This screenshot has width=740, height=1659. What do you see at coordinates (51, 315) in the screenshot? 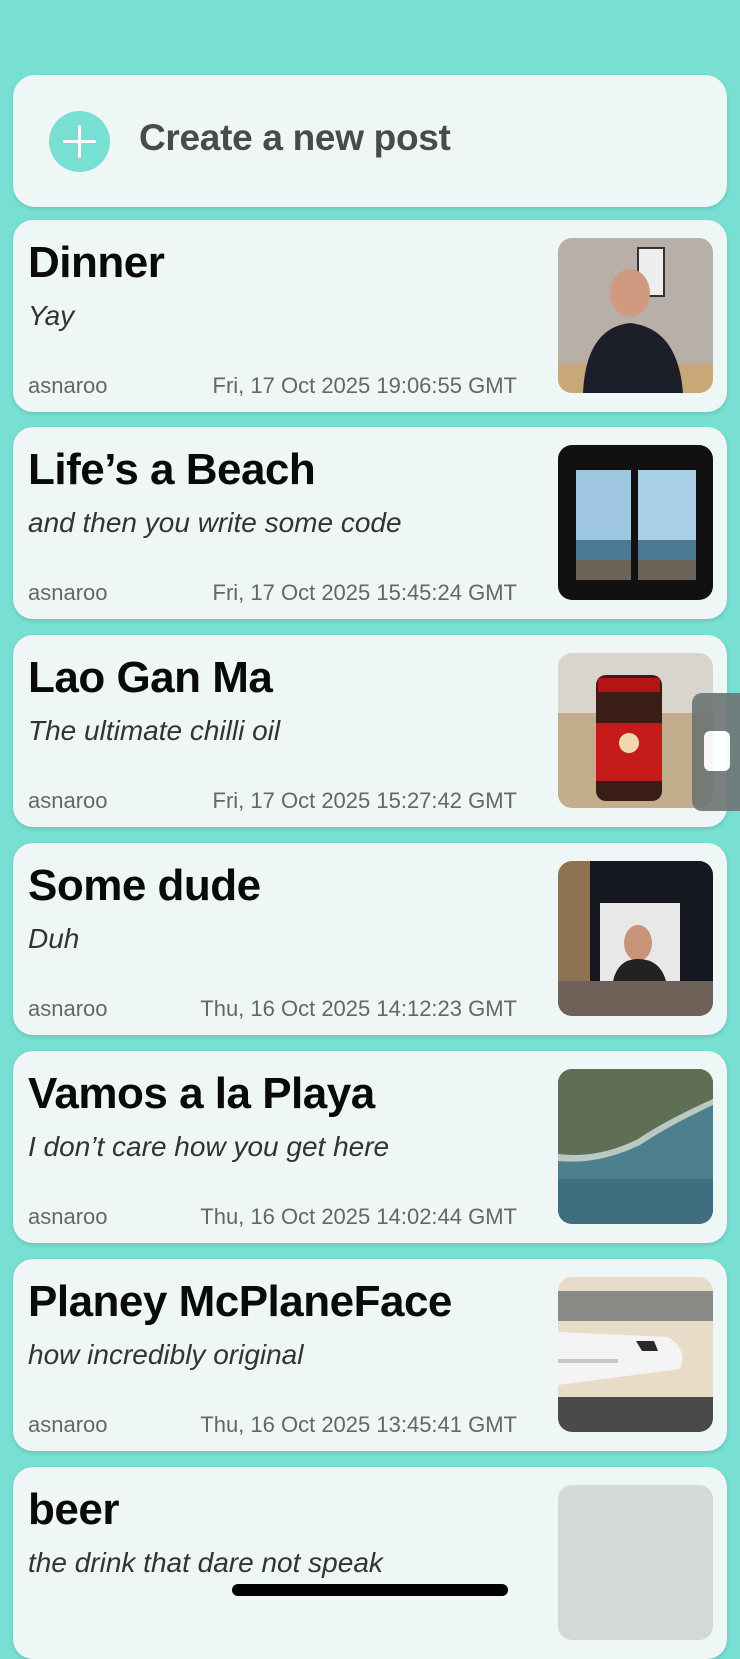
I see `post-subtitle: Yay` at bounding box center [51, 315].